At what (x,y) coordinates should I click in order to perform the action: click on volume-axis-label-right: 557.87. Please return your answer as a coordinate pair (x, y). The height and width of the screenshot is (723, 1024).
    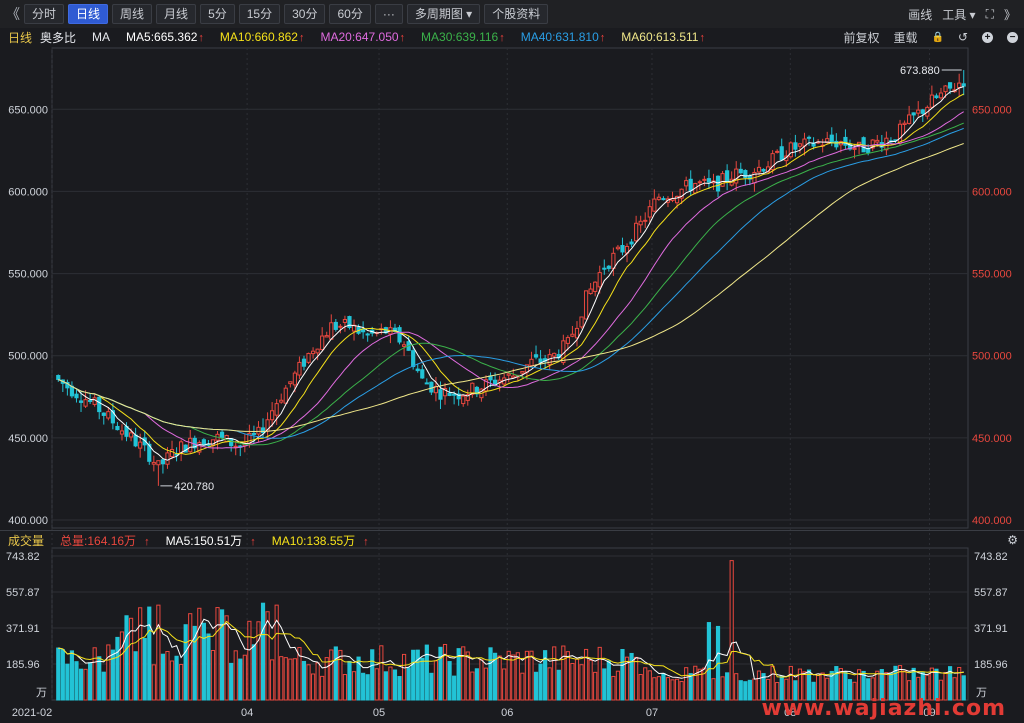
    Looking at the image, I should click on (991, 593).